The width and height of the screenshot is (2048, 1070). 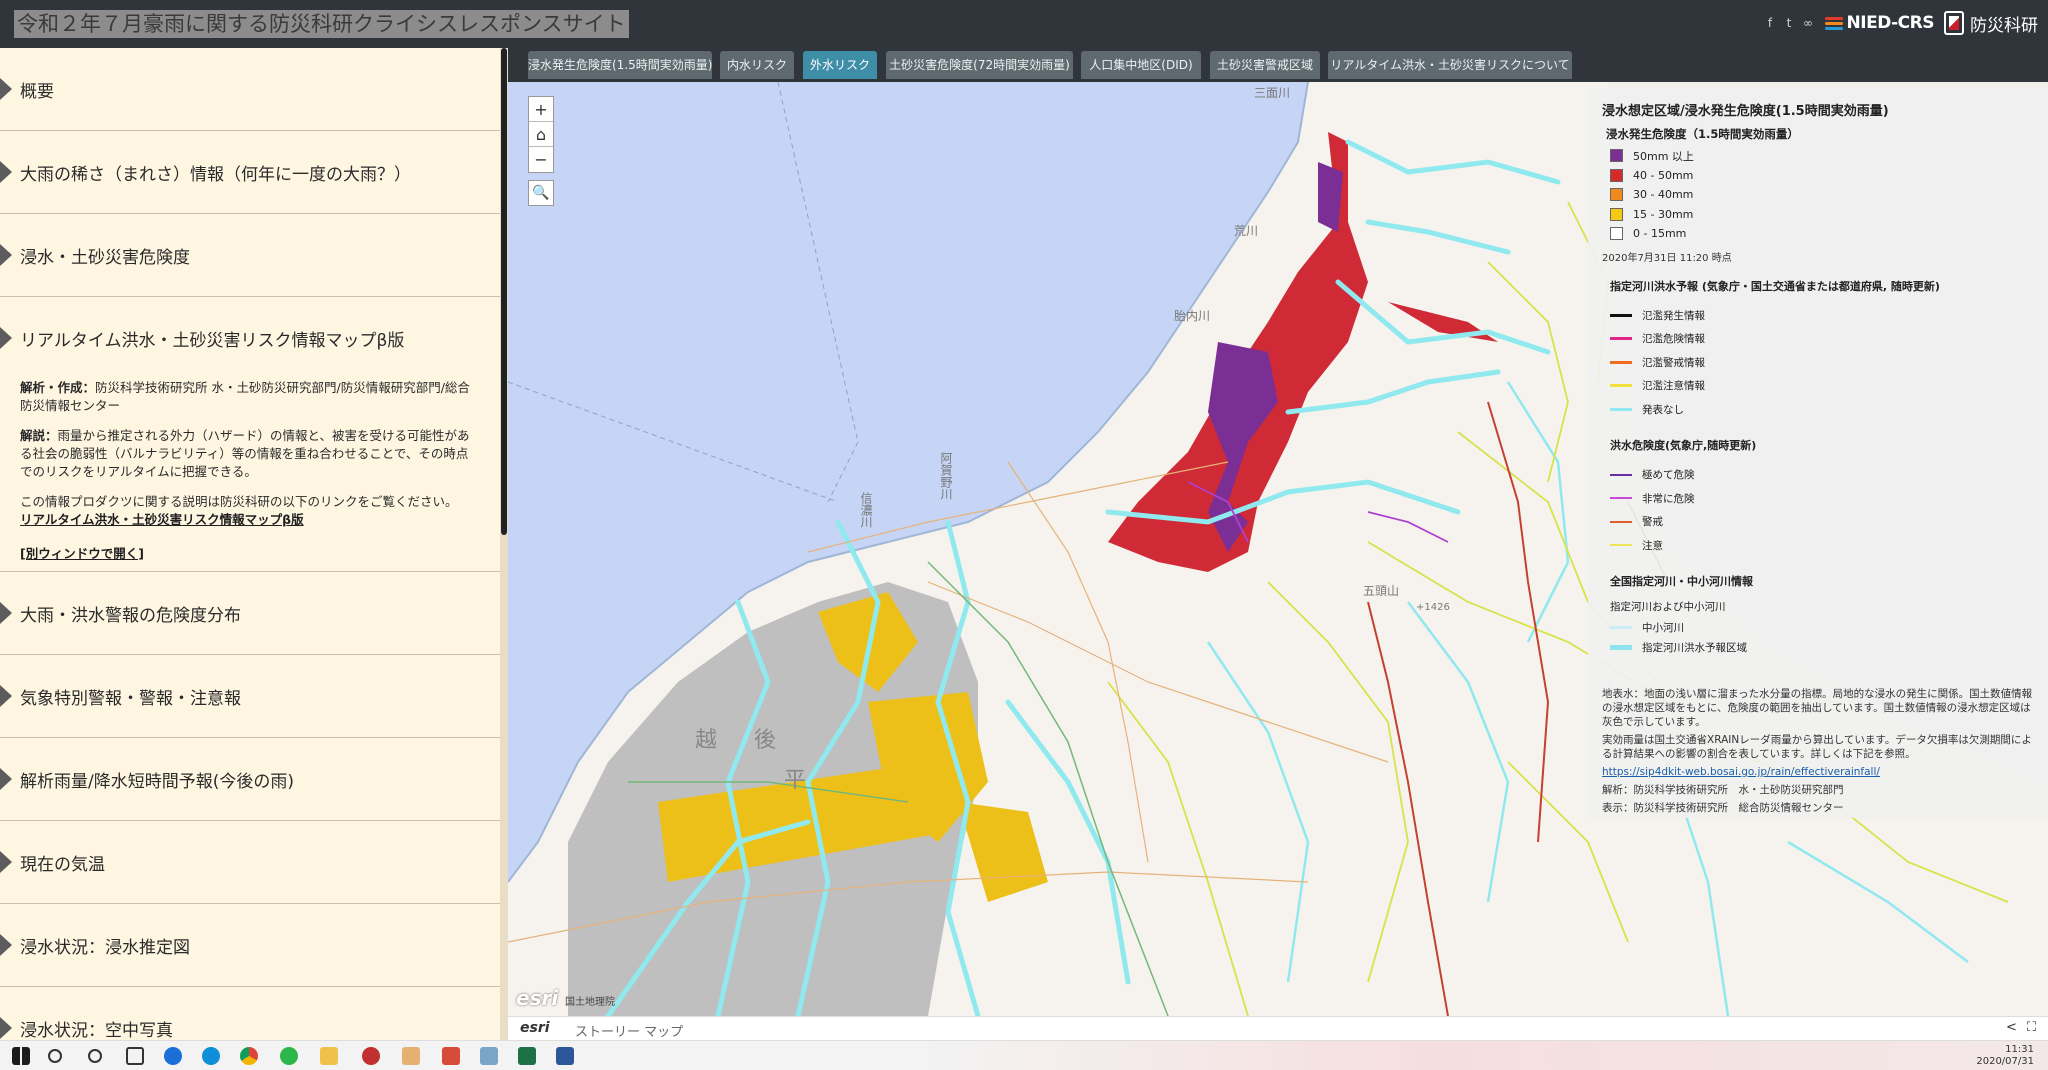 I want to click on accordion-header: 現在の気温, so click(x=250, y=862).